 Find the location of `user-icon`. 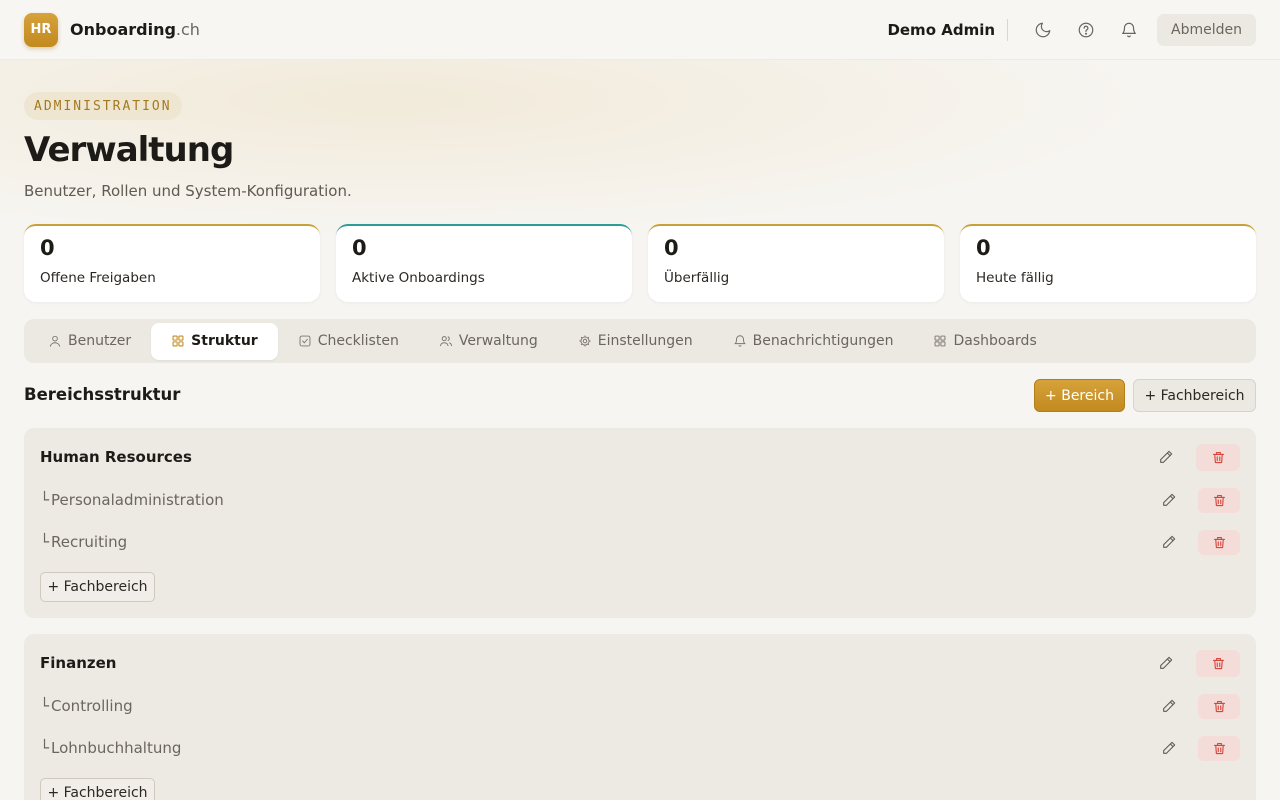

user-icon is located at coordinates (55, 341).